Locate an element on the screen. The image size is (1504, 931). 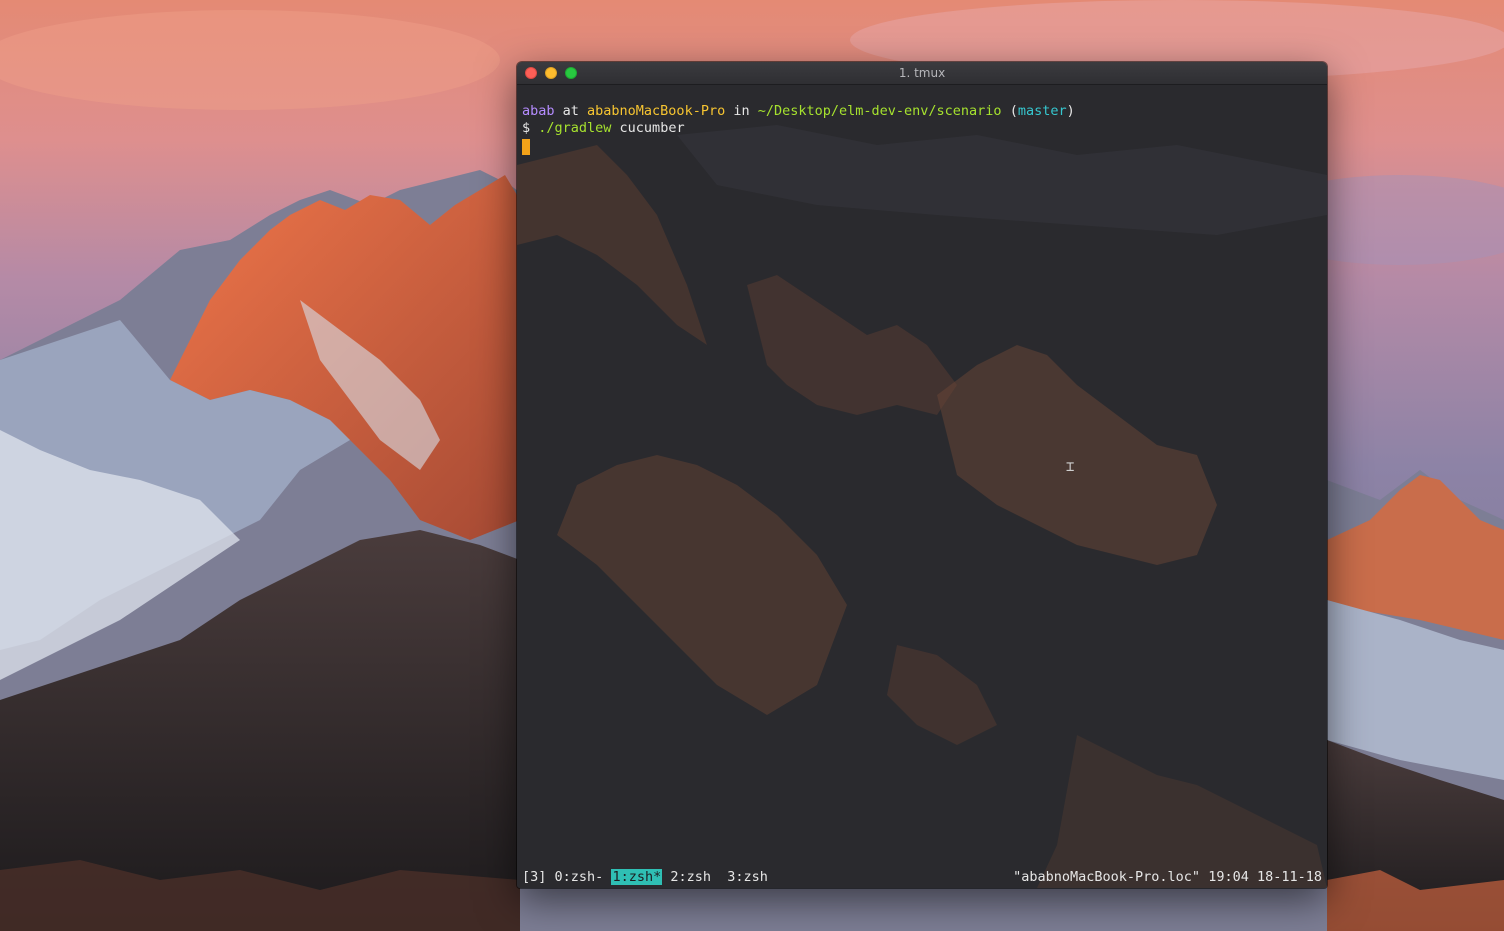
command-args: cucumber is located at coordinates (648, 128).